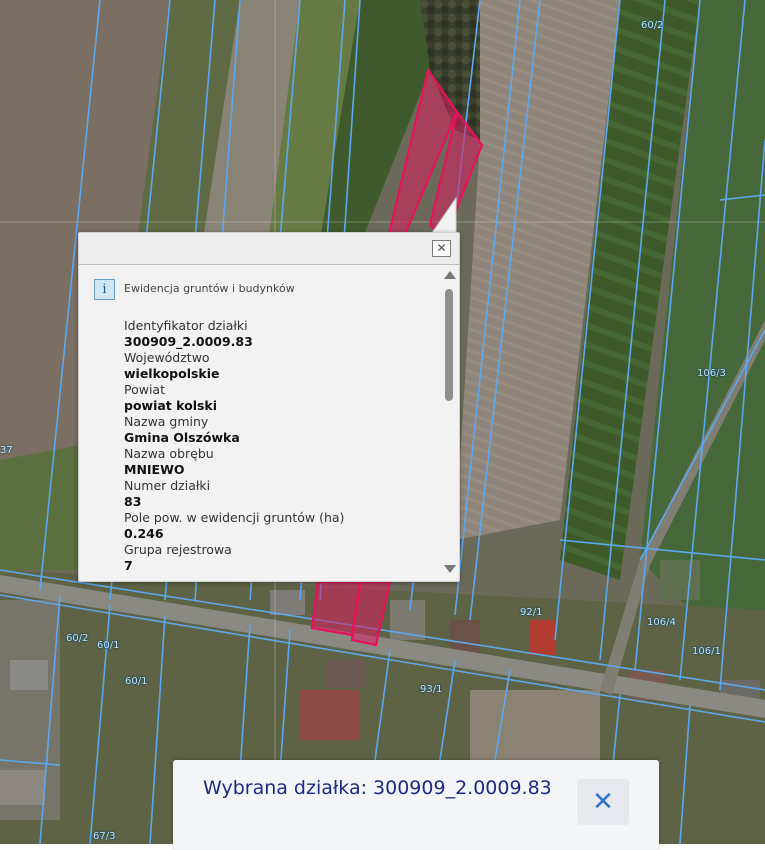 This screenshot has width=765, height=850. What do you see at coordinates (188, 341) in the screenshot?
I see `attr-value: 300909_2.0009.83` at bounding box center [188, 341].